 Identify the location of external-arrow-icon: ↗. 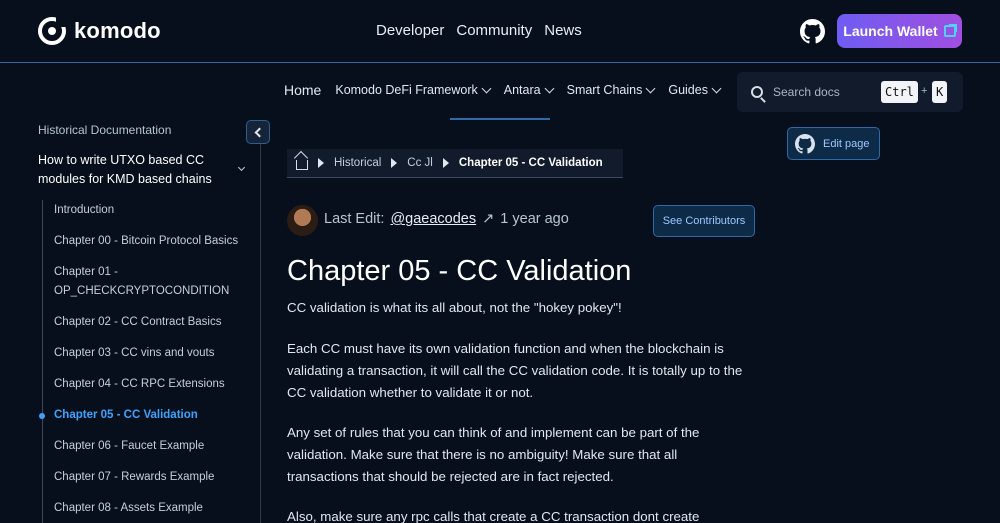
(488, 219).